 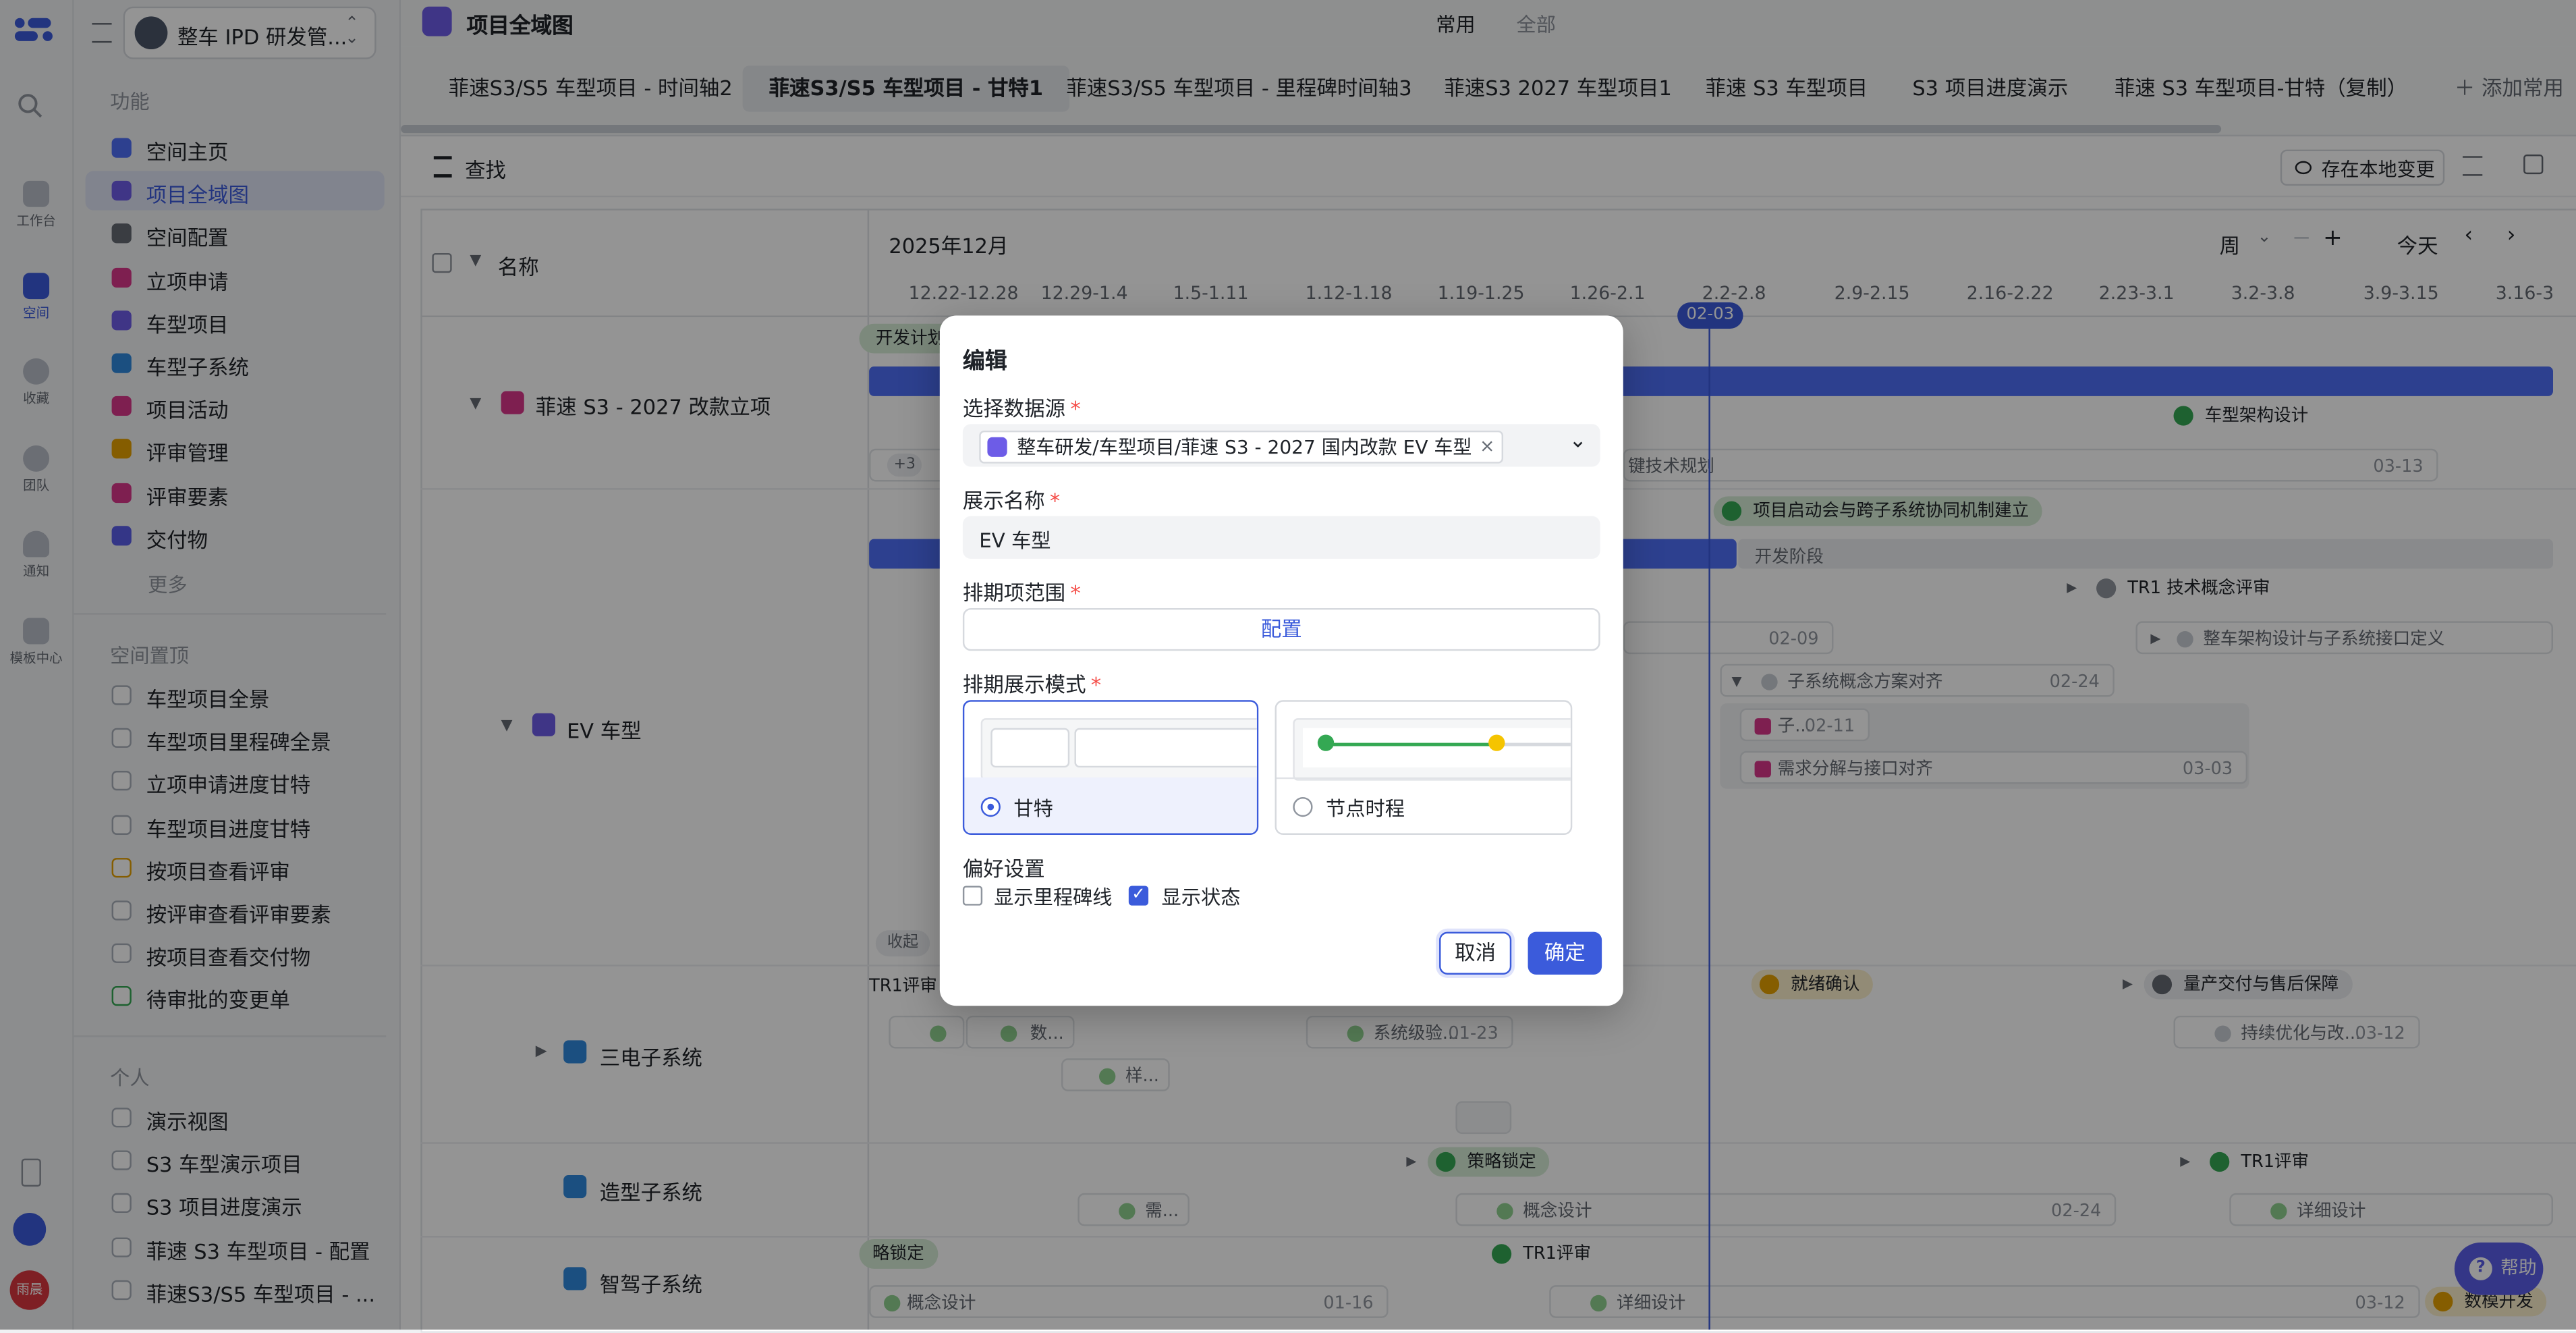 I want to click on mode-timeline-card: 节点时程, so click(x=1424, y=767).